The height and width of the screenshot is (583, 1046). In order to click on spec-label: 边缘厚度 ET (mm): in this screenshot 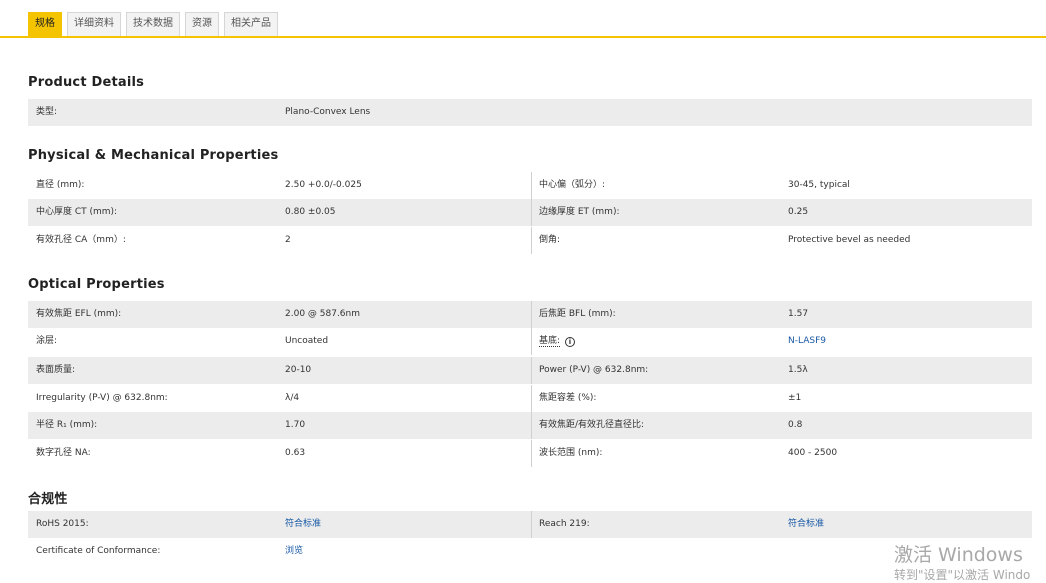, I will do `click(579, 212)`.